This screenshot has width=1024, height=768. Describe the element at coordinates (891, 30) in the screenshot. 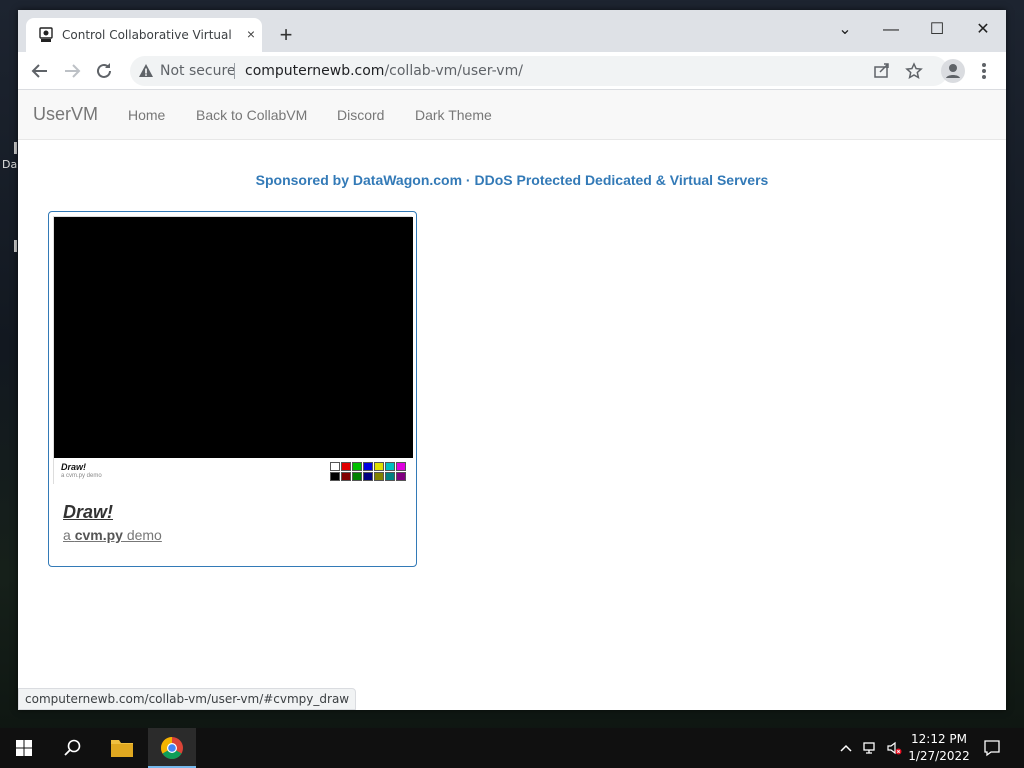

I see `minimize-button: —` at that location.